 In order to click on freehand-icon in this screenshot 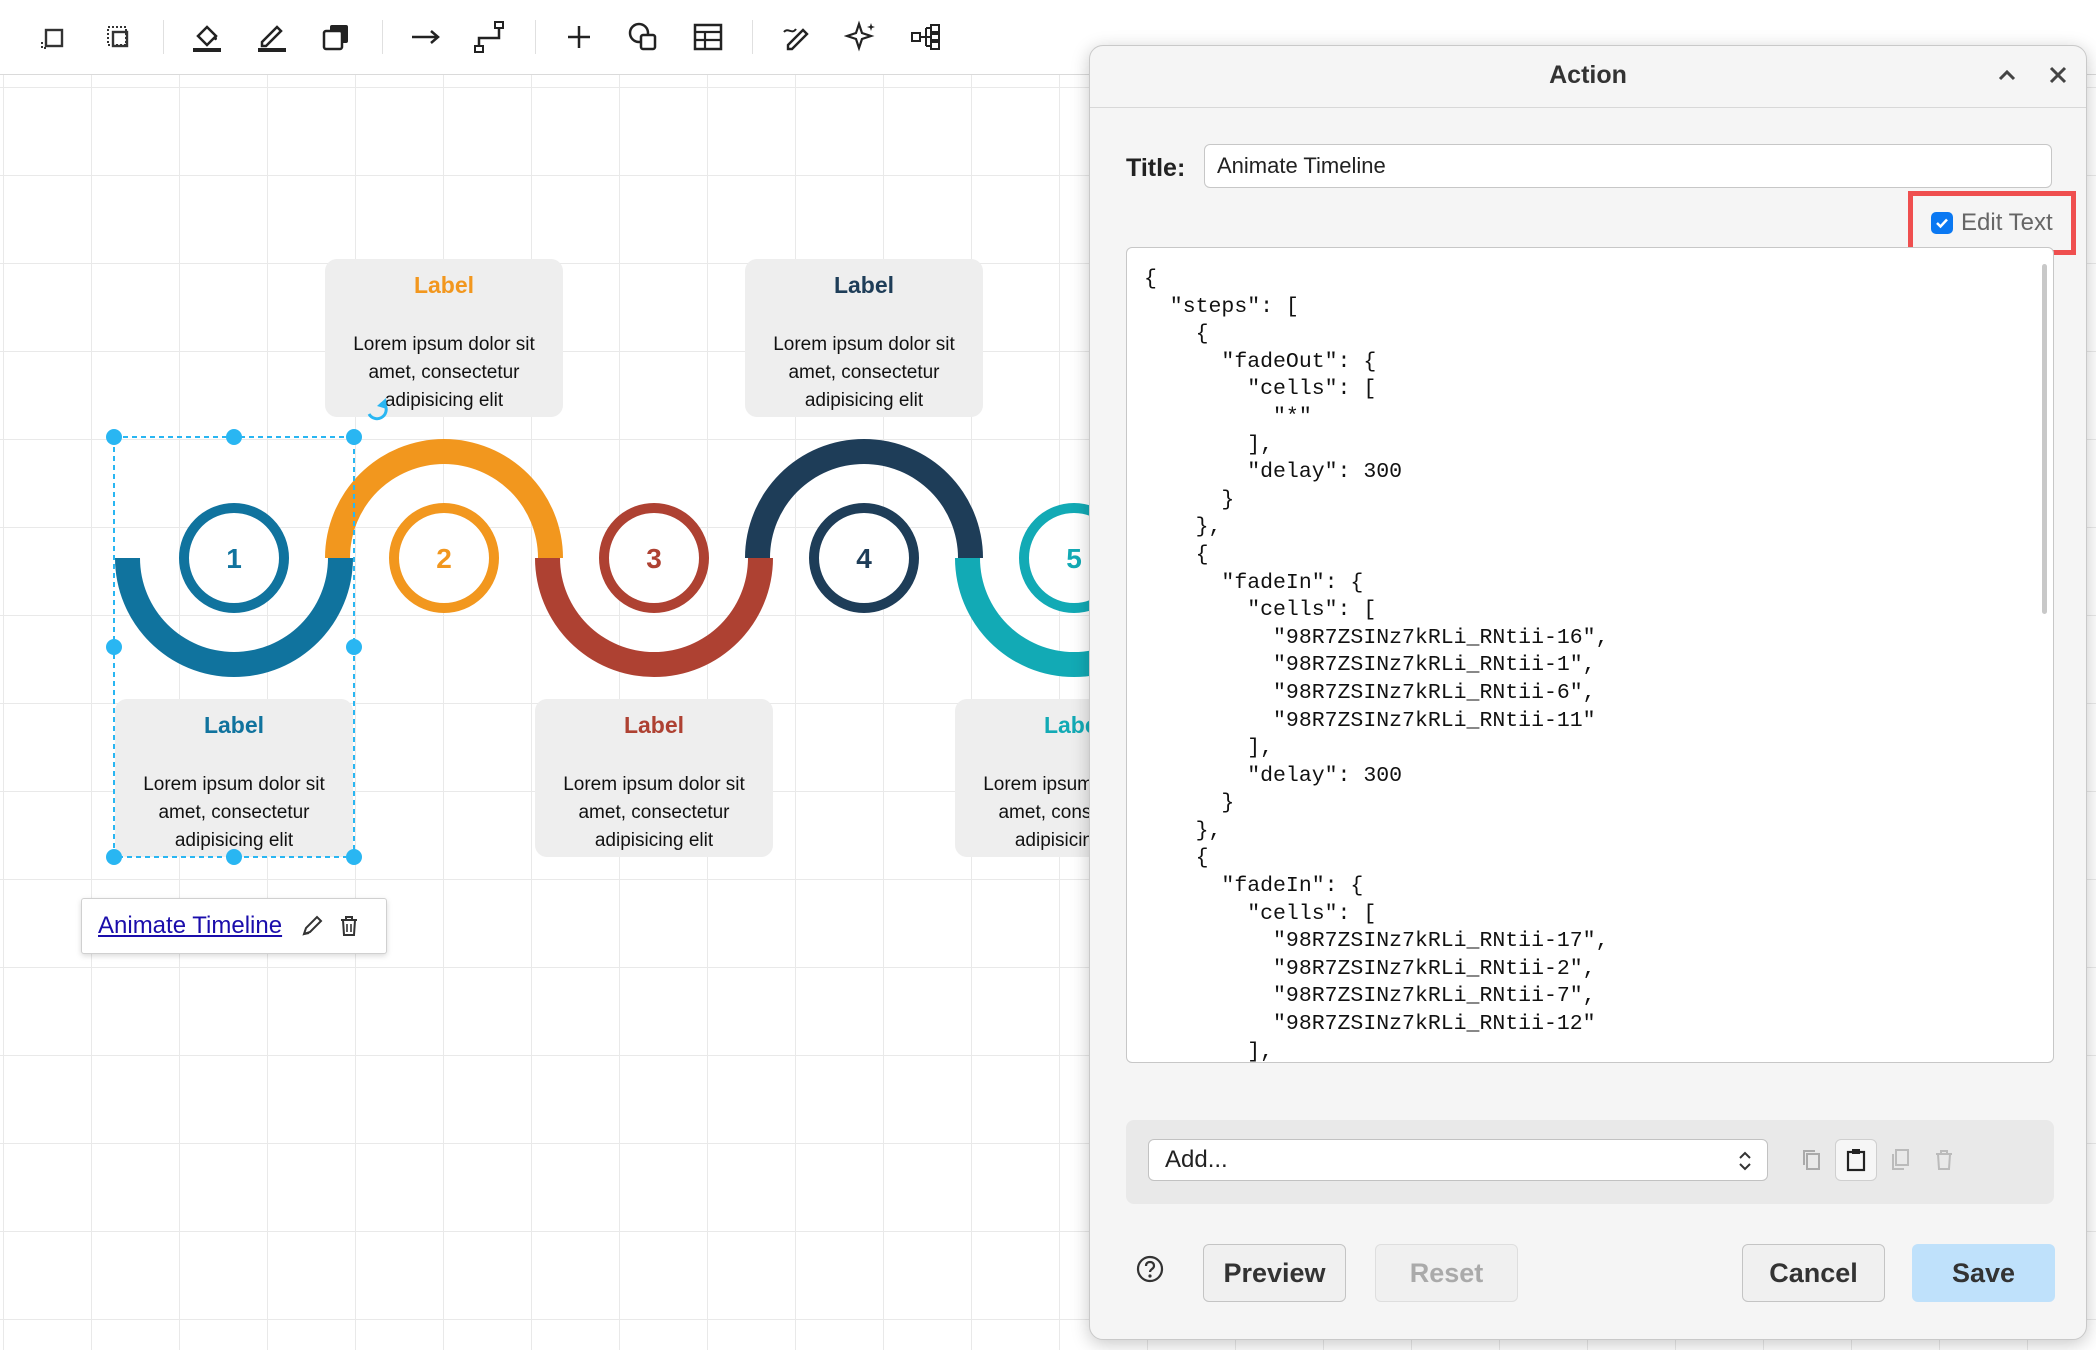, I will do `click(797, 37)`.